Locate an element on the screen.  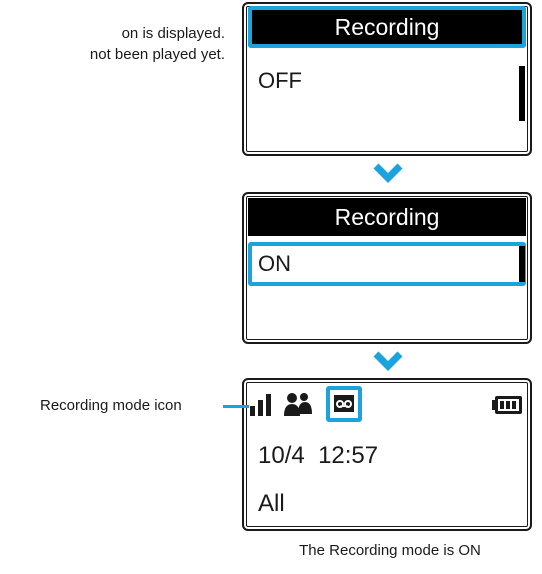
callout-leader-line is located at coordinates (236, 406).